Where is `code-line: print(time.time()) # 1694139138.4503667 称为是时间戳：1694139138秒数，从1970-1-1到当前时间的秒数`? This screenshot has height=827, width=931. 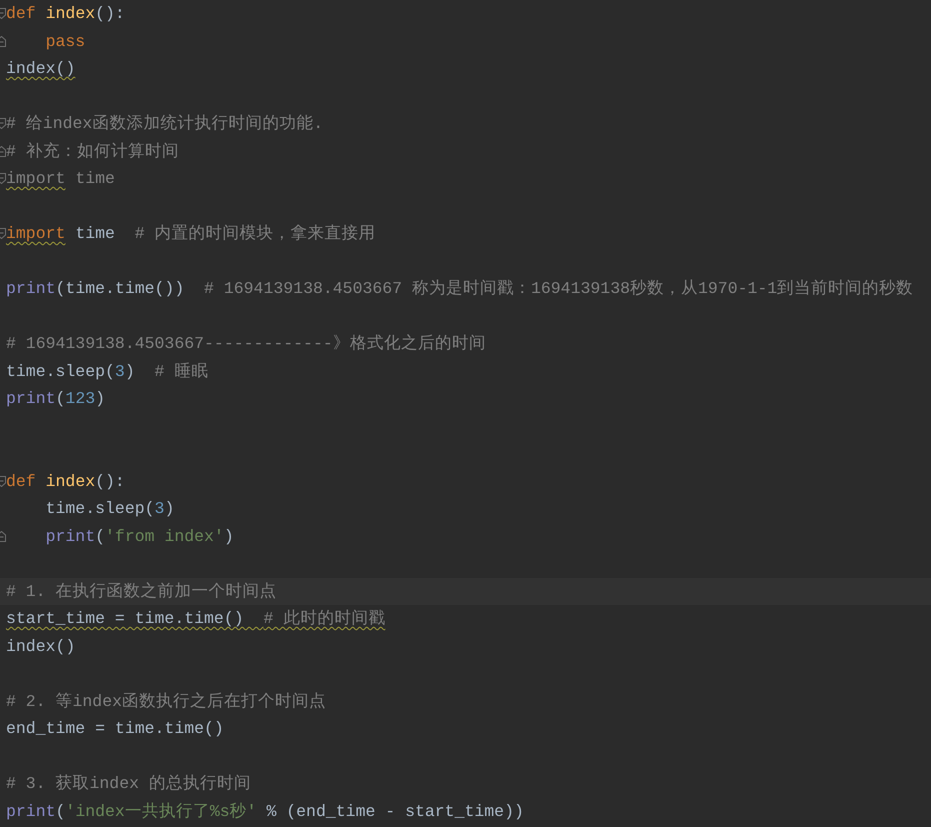 code-line: print(time.time()) # 1694139138.4503667 称为是时间戳：1694139138秒数，从1970-1-1到当前时间的秒数 is located at coordinates (460, 289).